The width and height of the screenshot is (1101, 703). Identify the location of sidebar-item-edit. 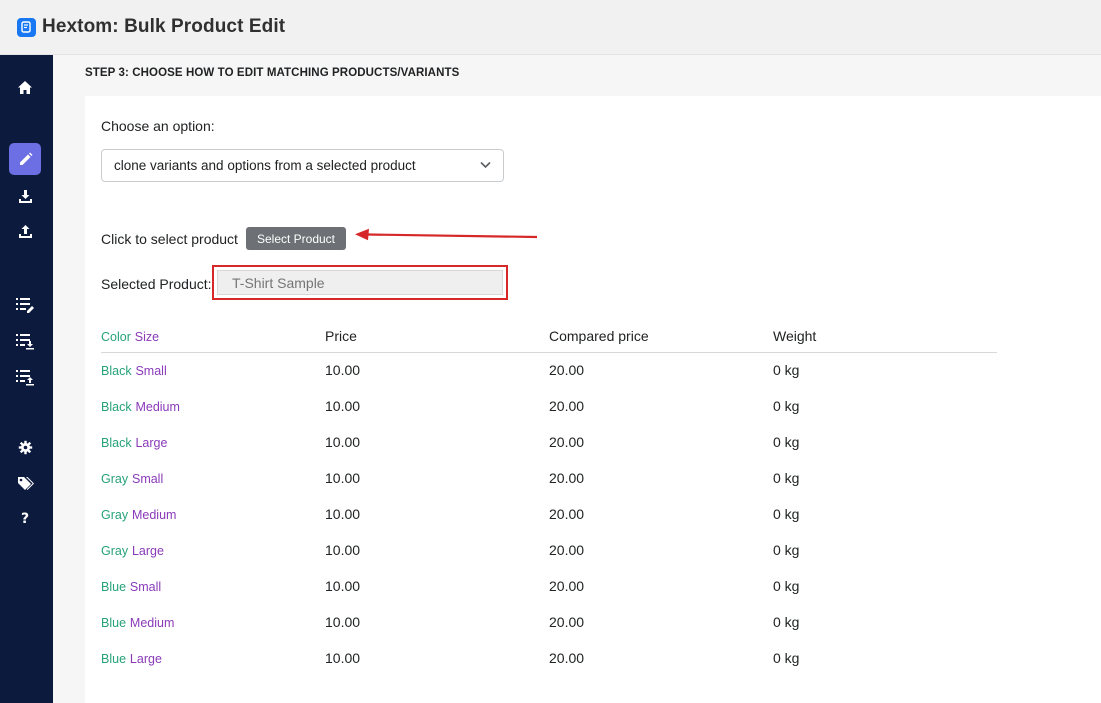
(25, 159).